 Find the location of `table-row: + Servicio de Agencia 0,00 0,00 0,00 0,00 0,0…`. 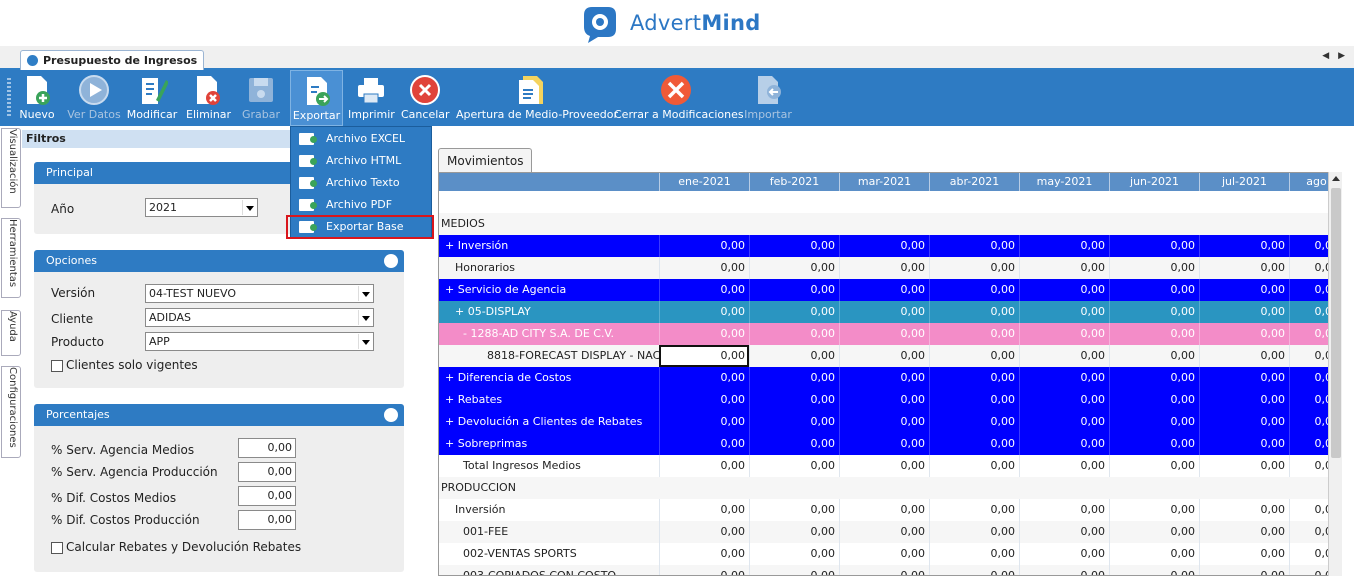

table-row: + Servicio de Agencia 0,00 0,00 0,00 0,00 0,0… is located at coordinates (889, 290).